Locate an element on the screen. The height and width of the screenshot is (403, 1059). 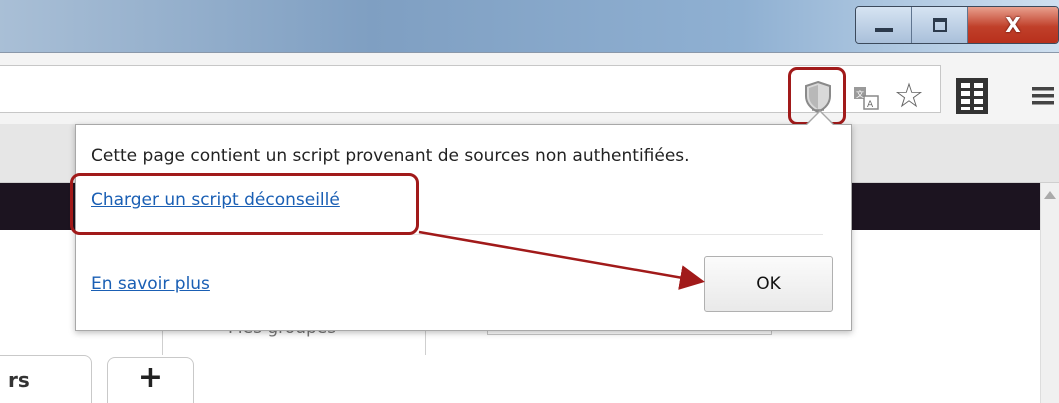
star-icon: ☆ is located at coordinates (909, 96).